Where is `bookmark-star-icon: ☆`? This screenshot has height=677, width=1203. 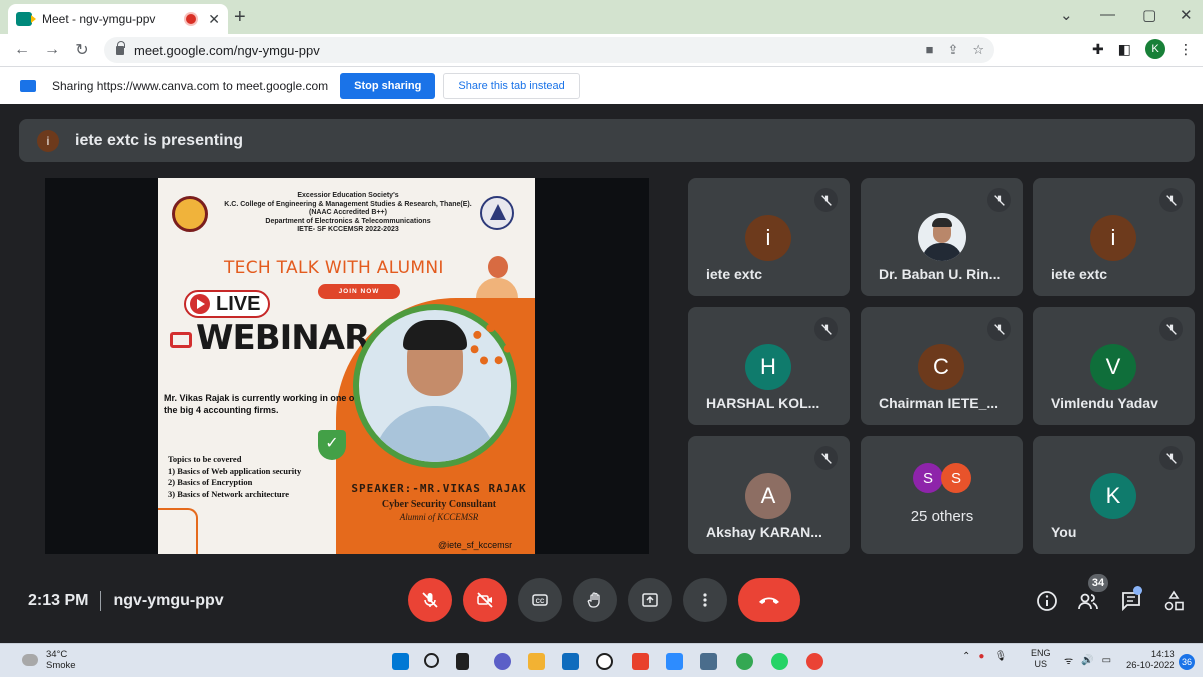 bookmark-star-icon: ☆ is located at coordinates (978, 50).